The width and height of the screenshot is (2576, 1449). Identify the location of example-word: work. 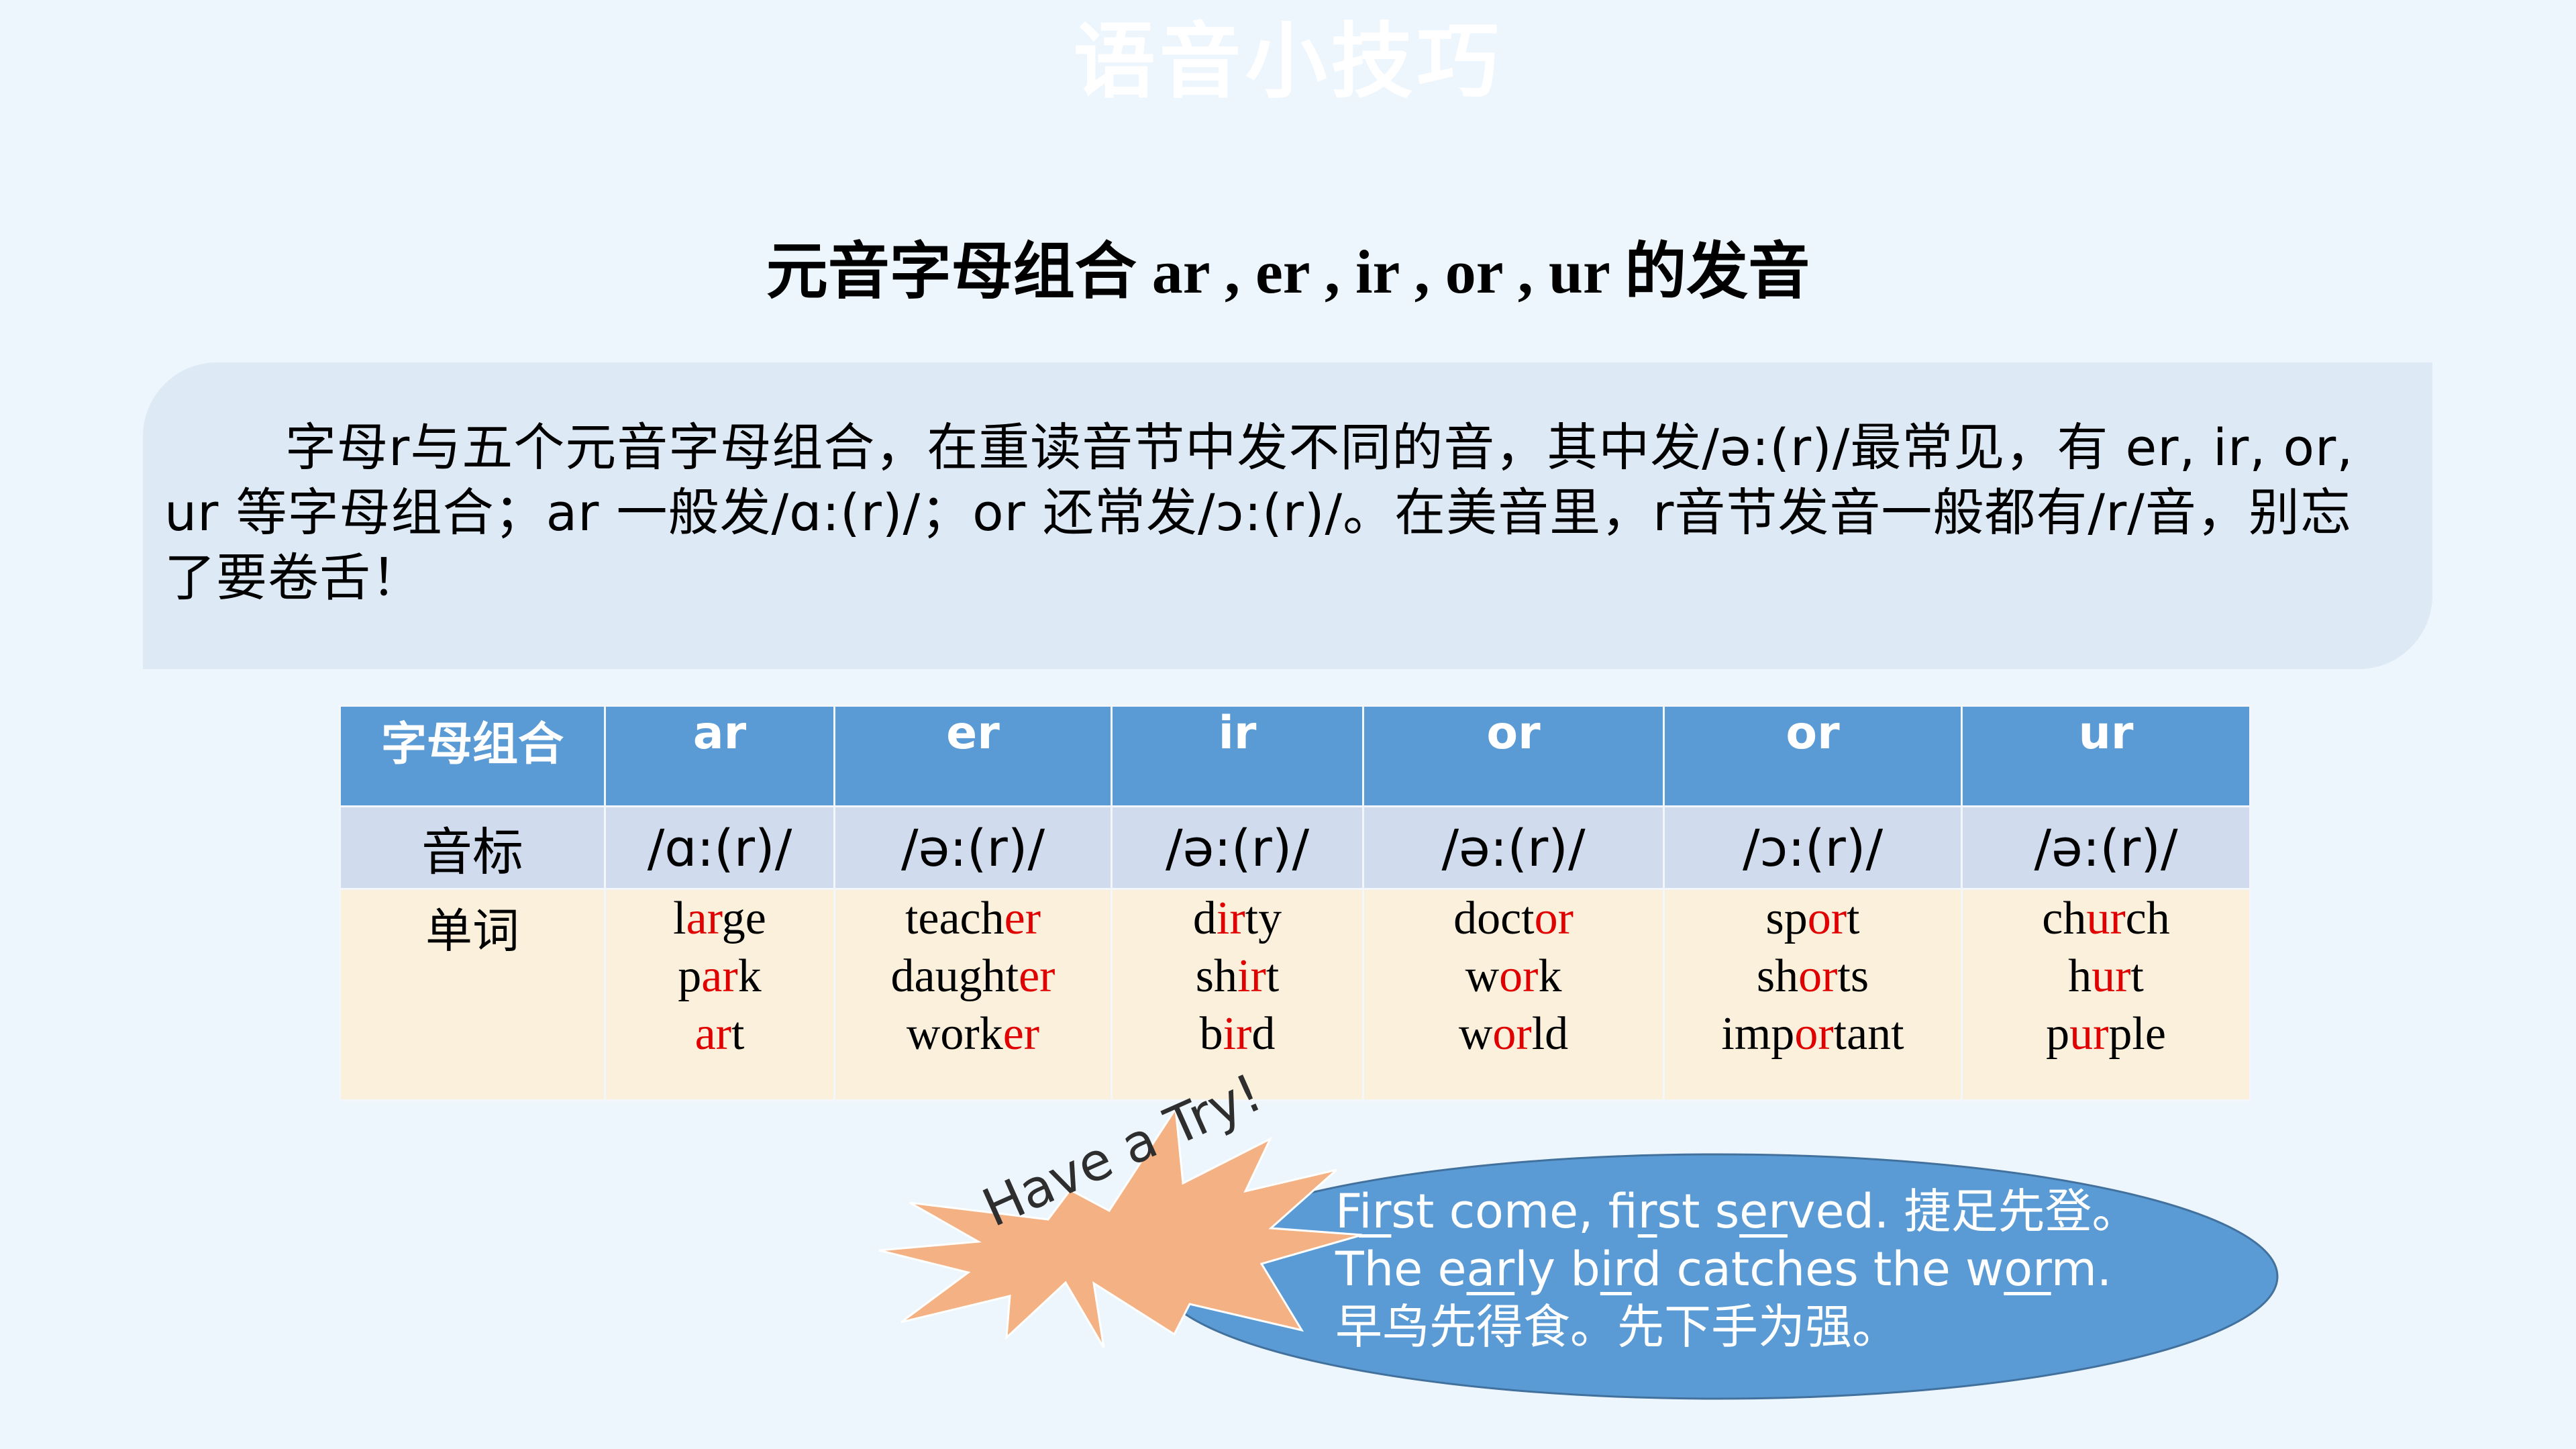
(1513, 976).